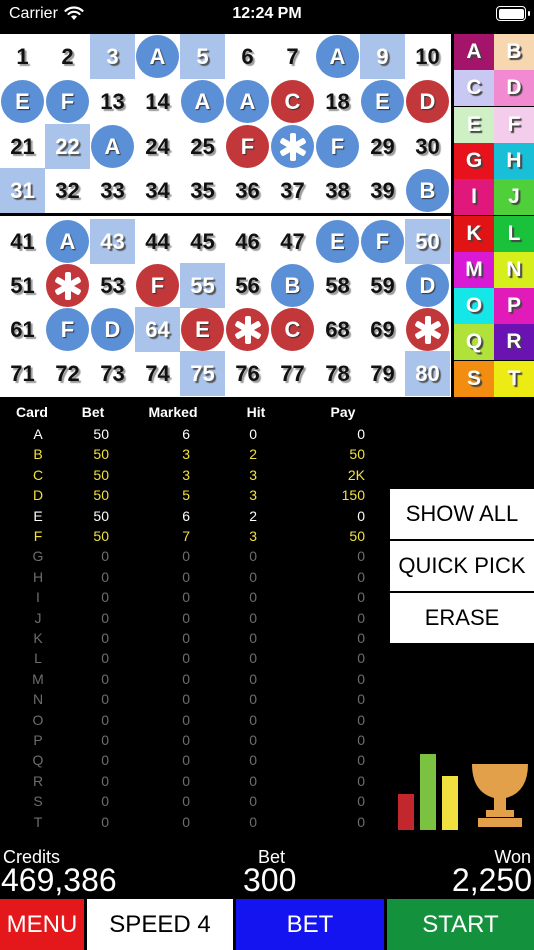 Image resolution: width=534 pixels, height=950 pixels. What do you see at coordinates (337, 285) in the screenshot?
I see `board-cell: 58` at bounding box center [337, 285].